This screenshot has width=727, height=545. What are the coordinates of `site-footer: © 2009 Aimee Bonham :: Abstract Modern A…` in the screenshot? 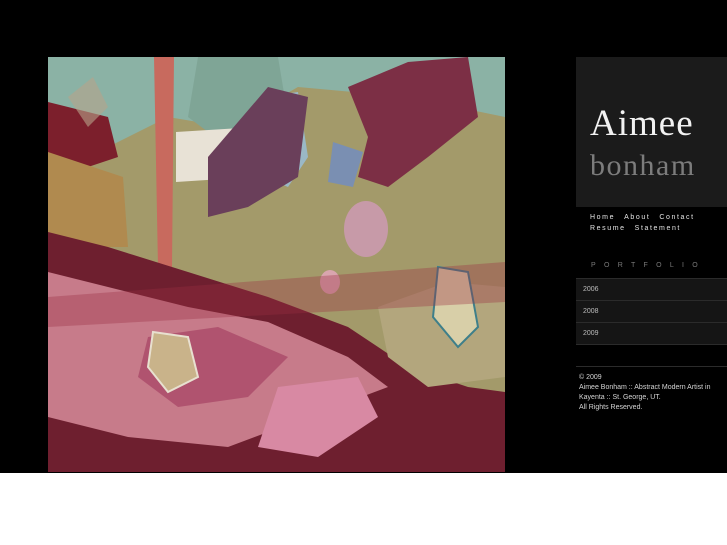 It's located at (651, 389).